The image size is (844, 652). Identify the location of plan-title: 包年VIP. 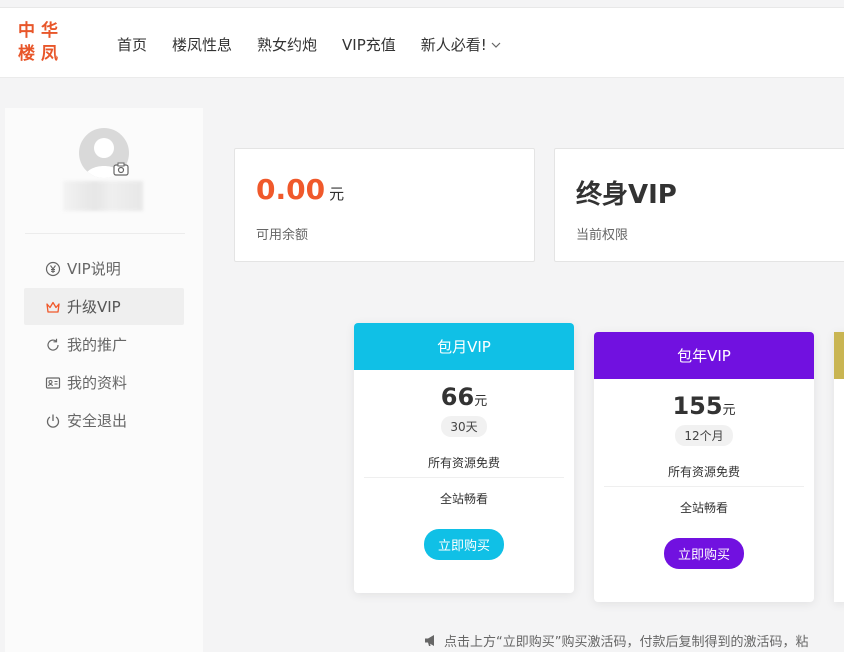
(704, 355).